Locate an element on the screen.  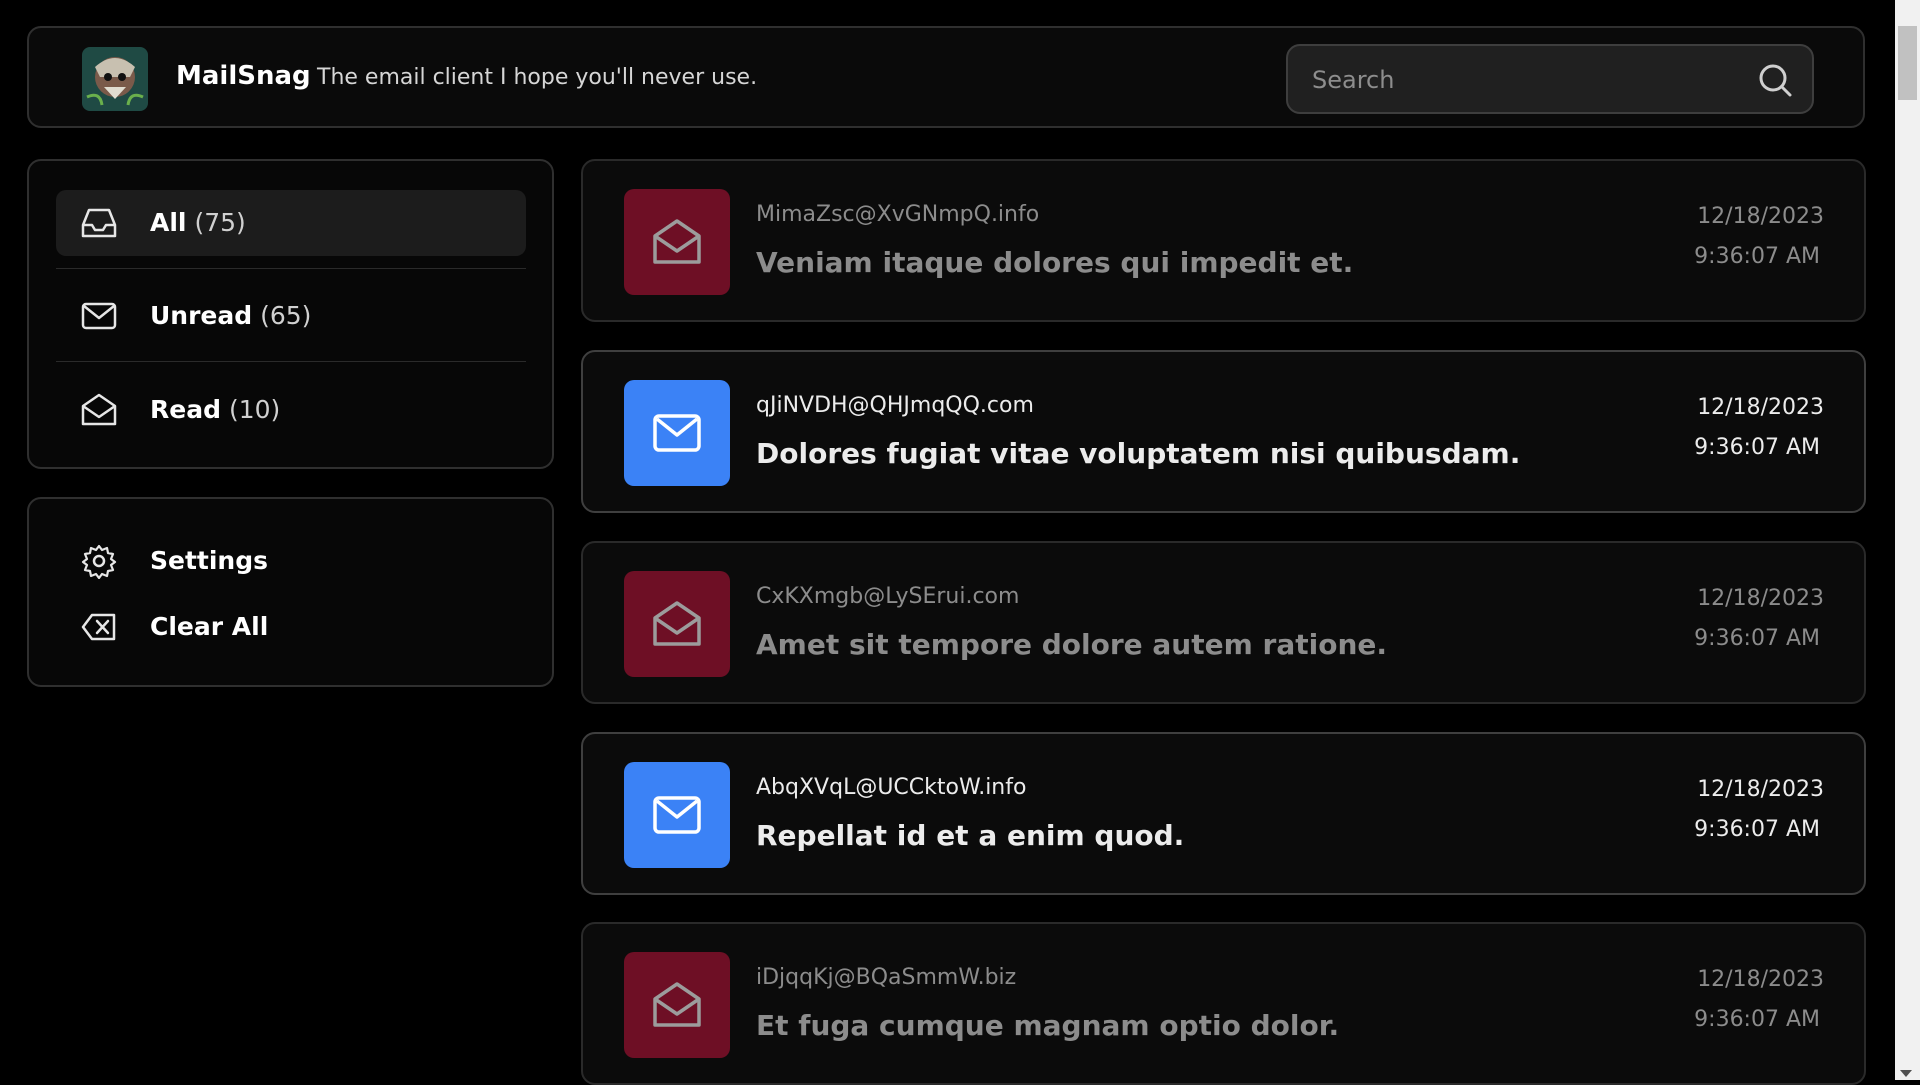
settings-label: Settings is located at coordinates (209, 560).